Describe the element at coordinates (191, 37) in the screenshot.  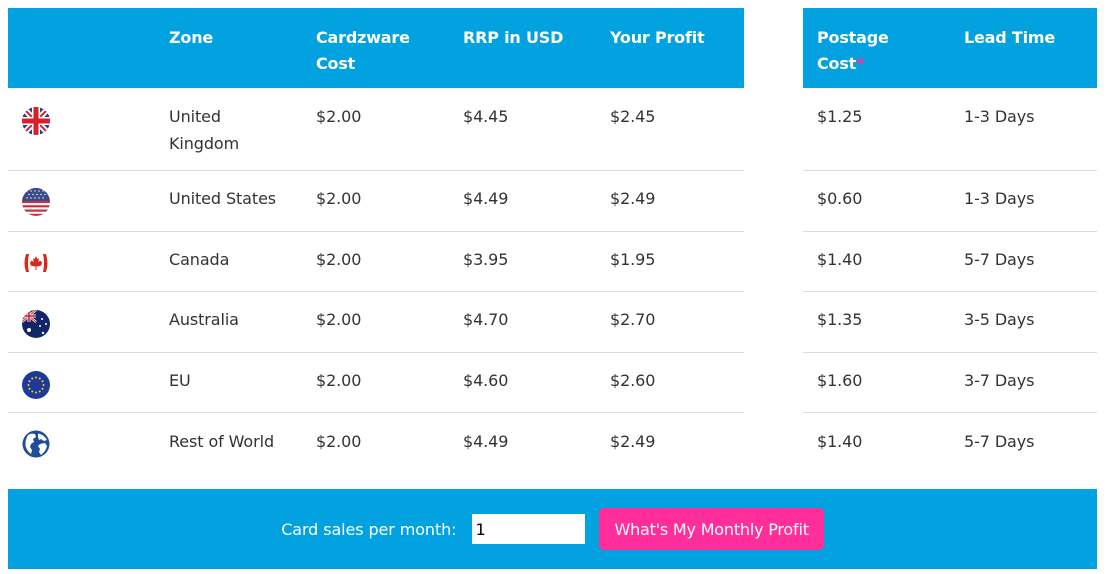
I see `header-zone: Zone` at that location.